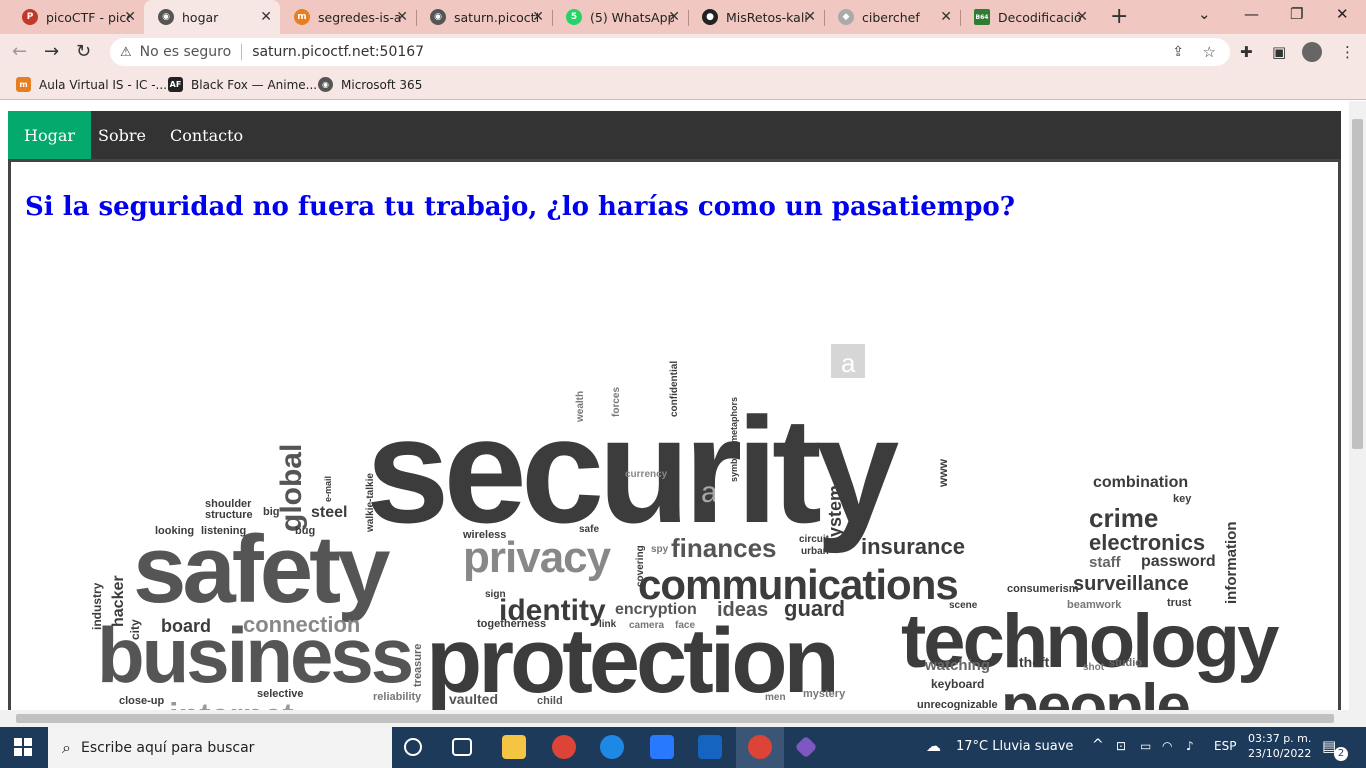  I want to click on nav-contacto: Contacto, so click(206, 135).